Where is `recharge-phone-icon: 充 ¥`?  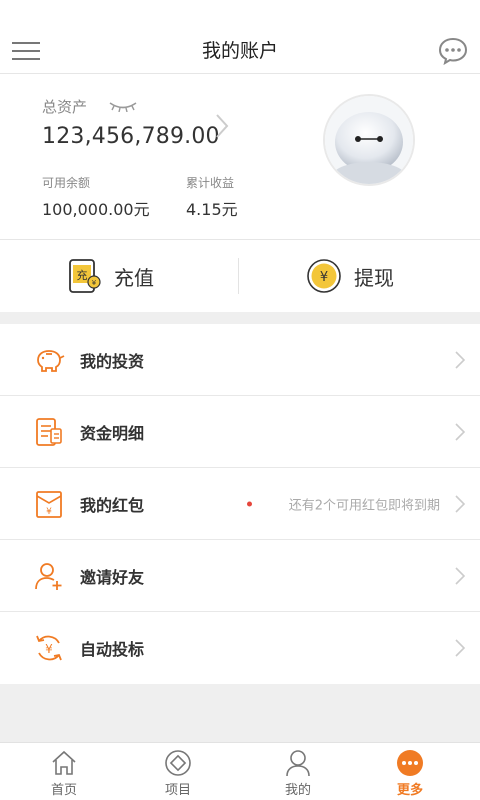 recharge-phone-icon: 充 ¥ is located at coordinates (85, 276).